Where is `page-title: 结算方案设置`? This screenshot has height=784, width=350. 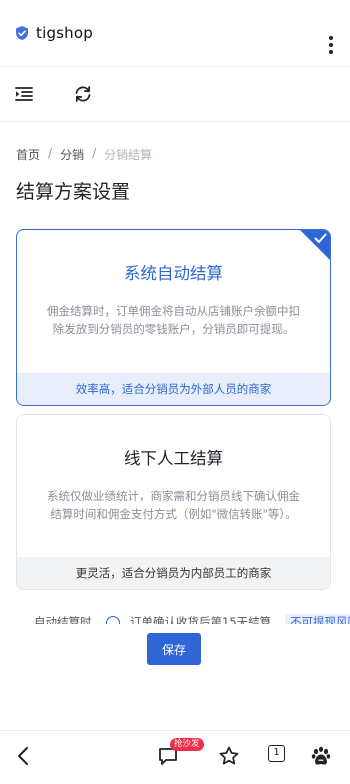 page-title: 结算方案设置 is located at coordinates (73, 192).